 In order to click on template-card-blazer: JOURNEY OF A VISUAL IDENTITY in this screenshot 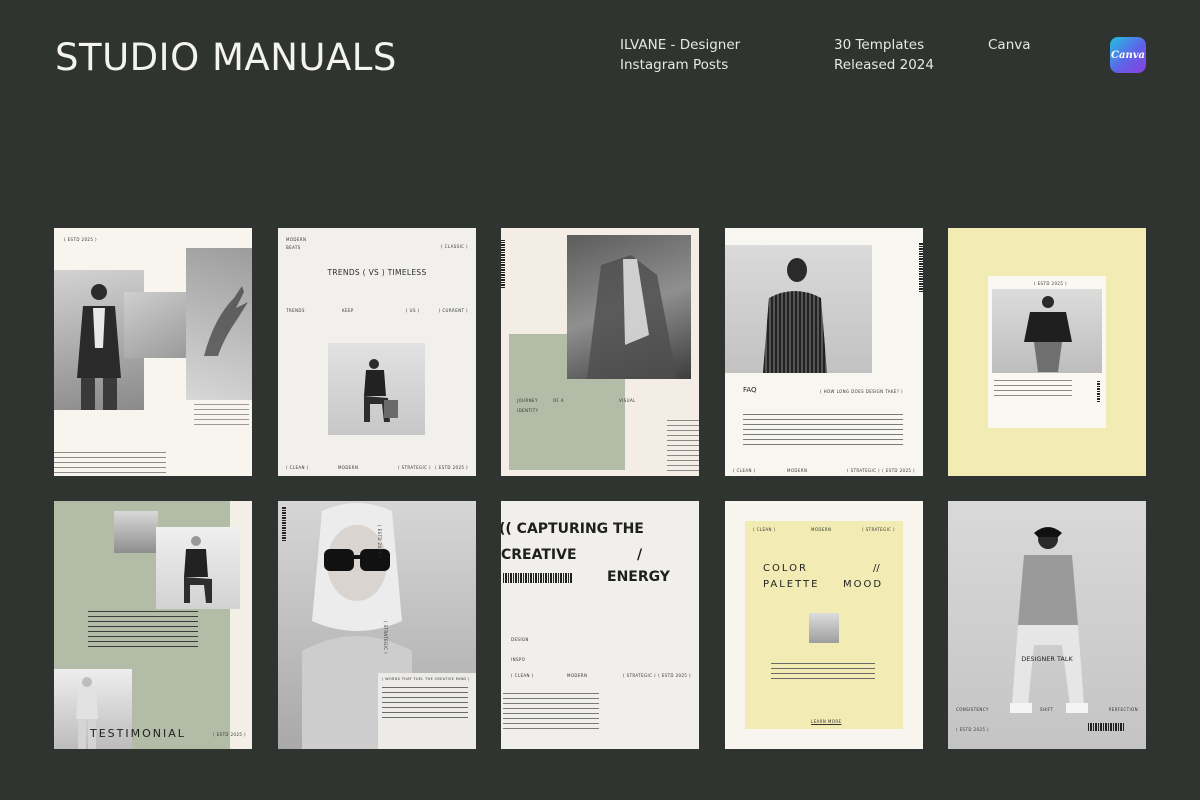, I will do `click(600, 352)`.